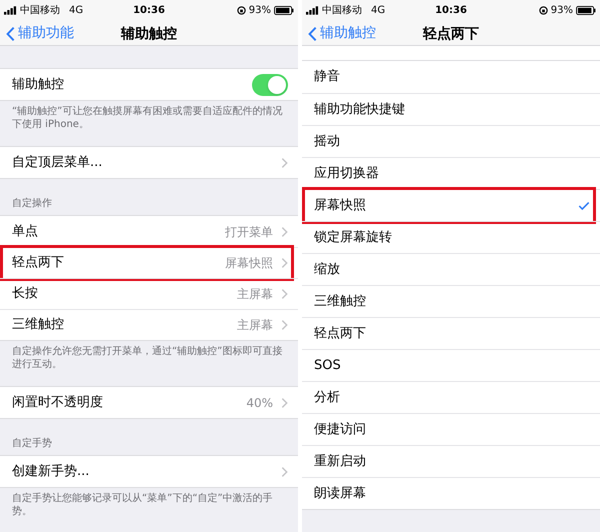  I want to click on settings-row: 三维触控, so click(451, 301).